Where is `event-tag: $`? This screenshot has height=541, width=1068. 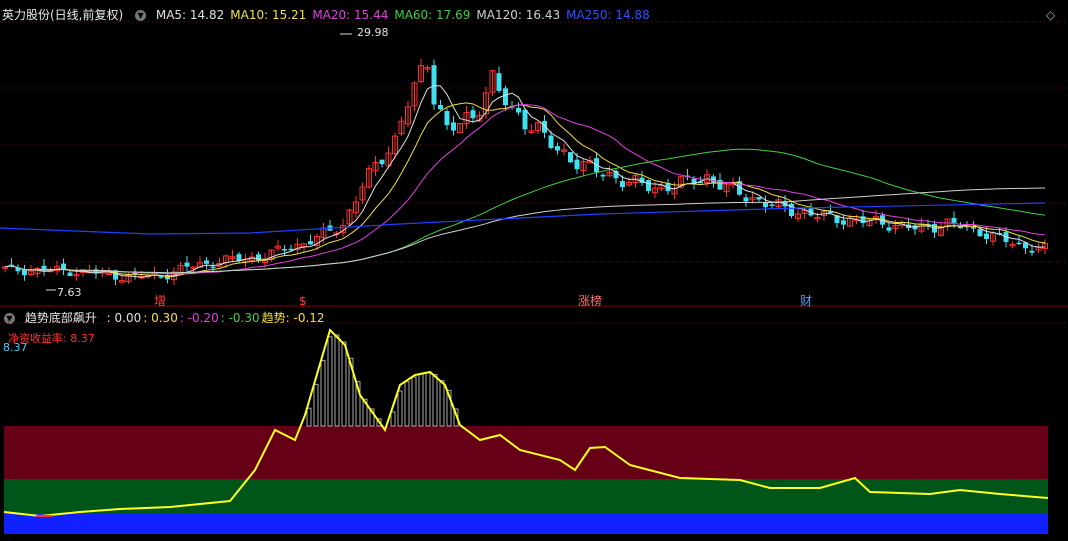 event-tag: $ is located at coordinates (303, 301).